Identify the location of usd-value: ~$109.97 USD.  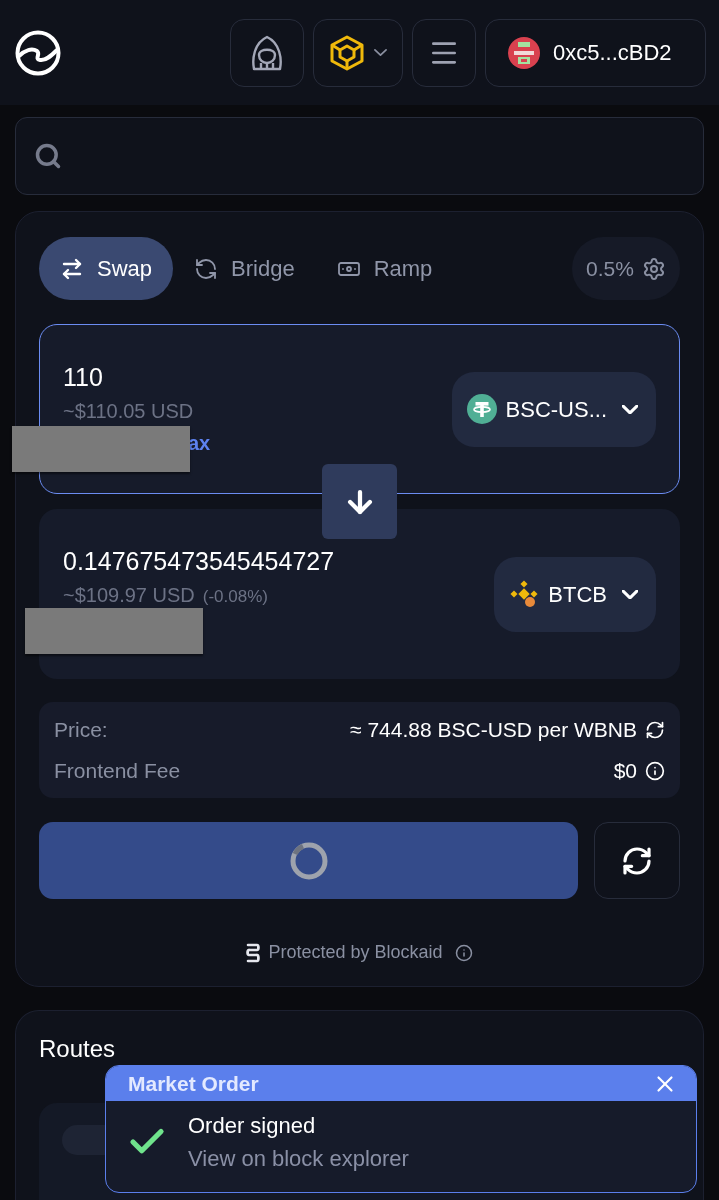
(129, 595).